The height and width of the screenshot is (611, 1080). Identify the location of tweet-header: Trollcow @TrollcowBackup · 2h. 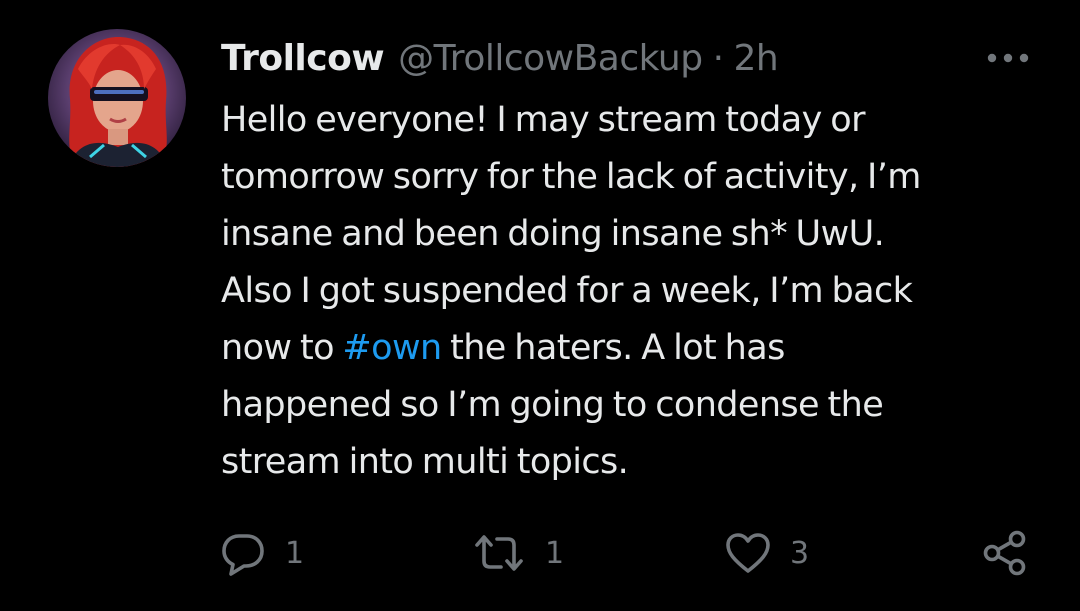
(500, 58).